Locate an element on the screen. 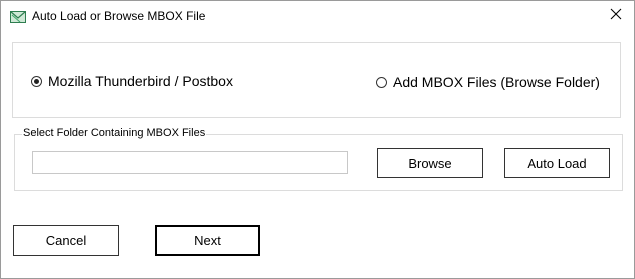 Image resolution: width=635 pixels, height=279 pixels. folder-path-input is located at coordinates (190, 162).